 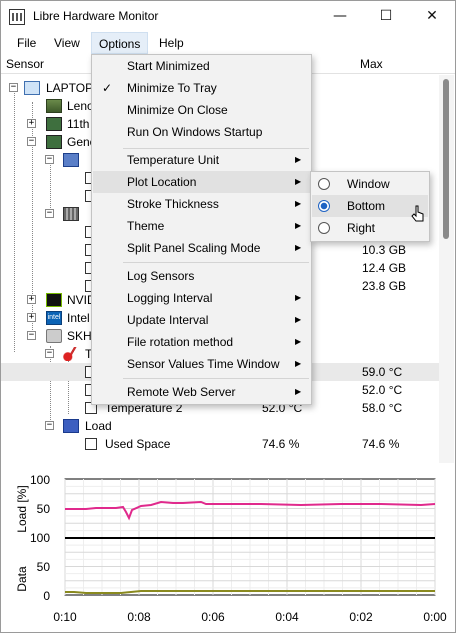 What do you see at coordinates (220, 444) in the screenshot?
I see `tree-row-used-space: Used Space 74.6 % 74.6 %` at bounding box center [220, 444].